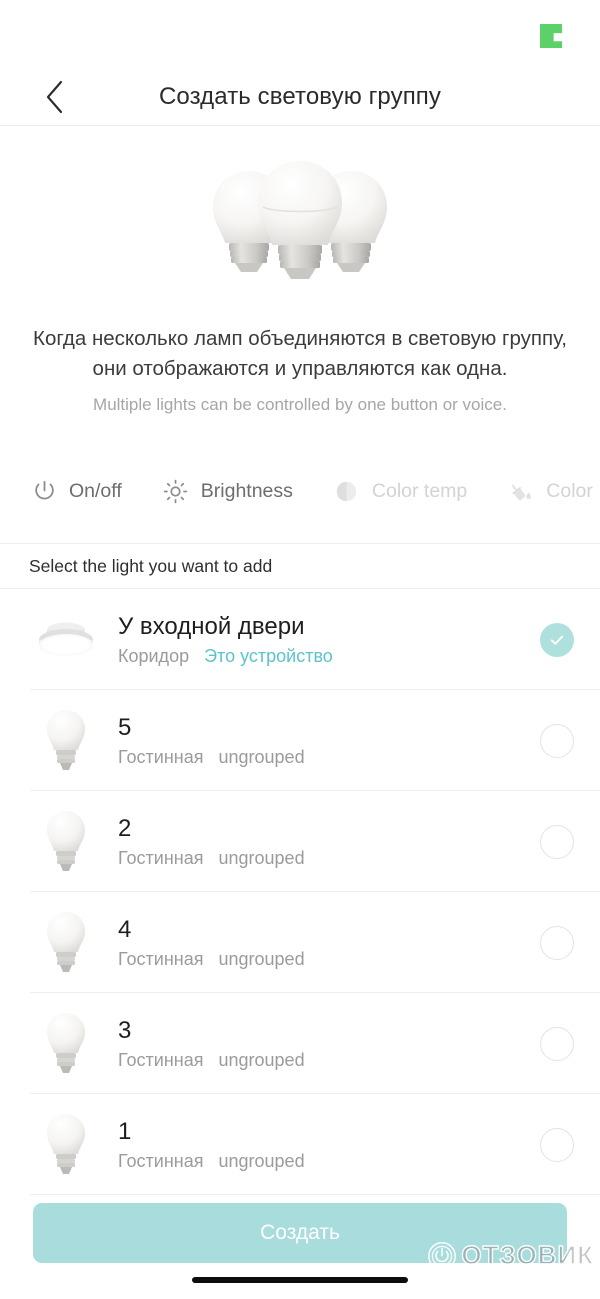  I want to click on ceiling-lamp-icon, so click(66, 640).